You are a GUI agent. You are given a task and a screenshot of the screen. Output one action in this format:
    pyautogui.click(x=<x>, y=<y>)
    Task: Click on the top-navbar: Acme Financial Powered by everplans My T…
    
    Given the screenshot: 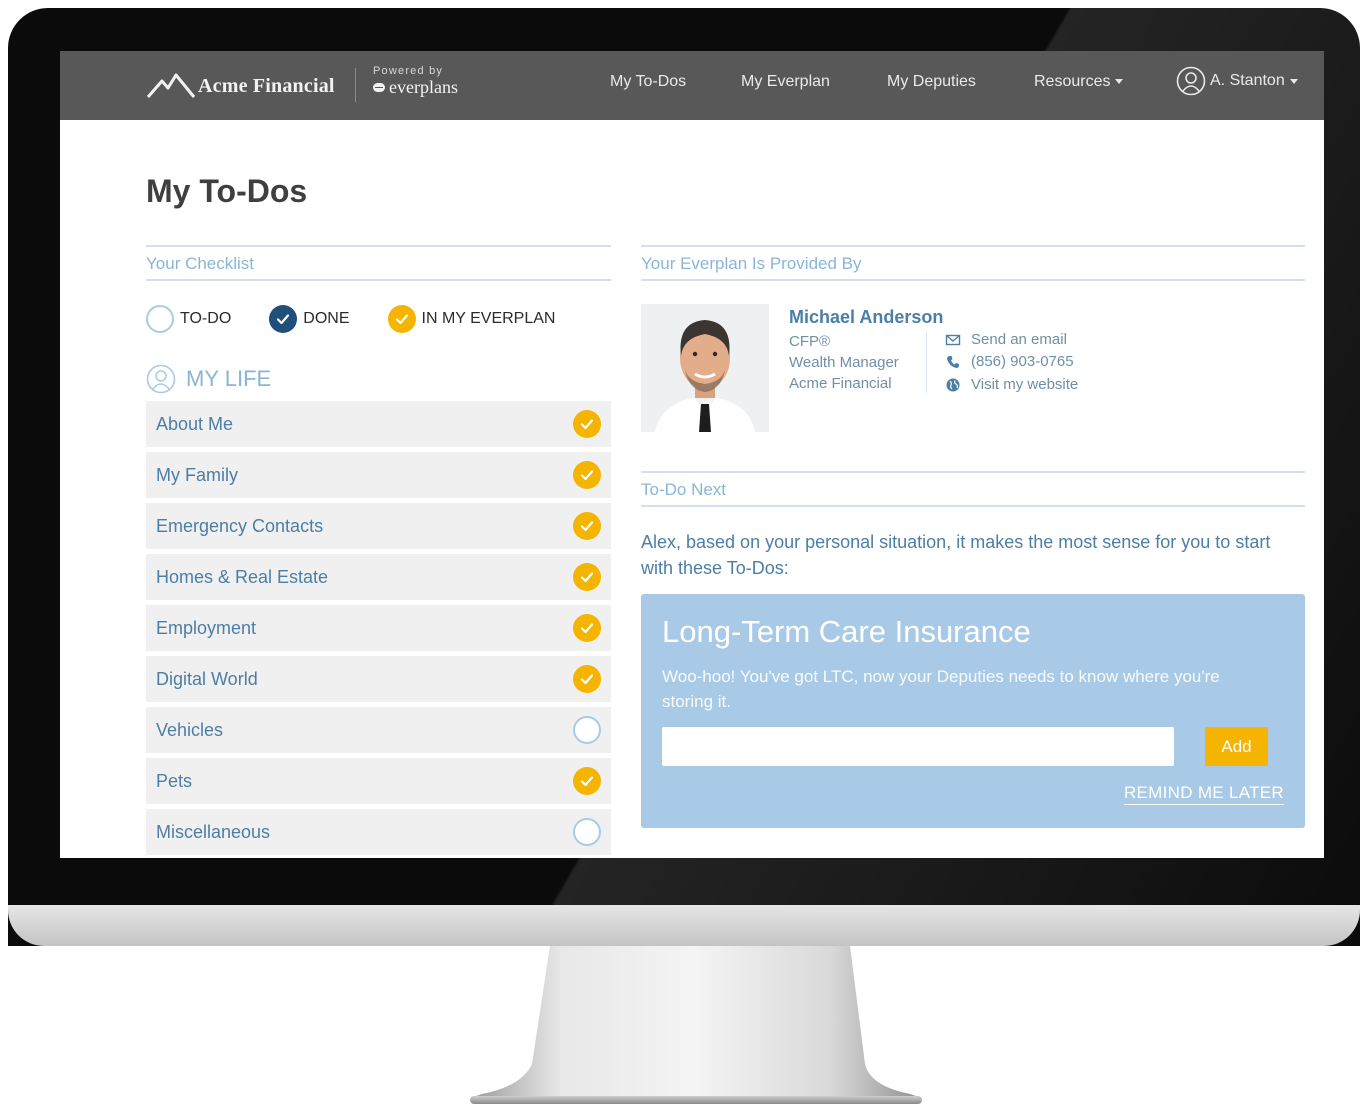 What is the action you would take?
    pyautogui.click(x=692, y=85)
    